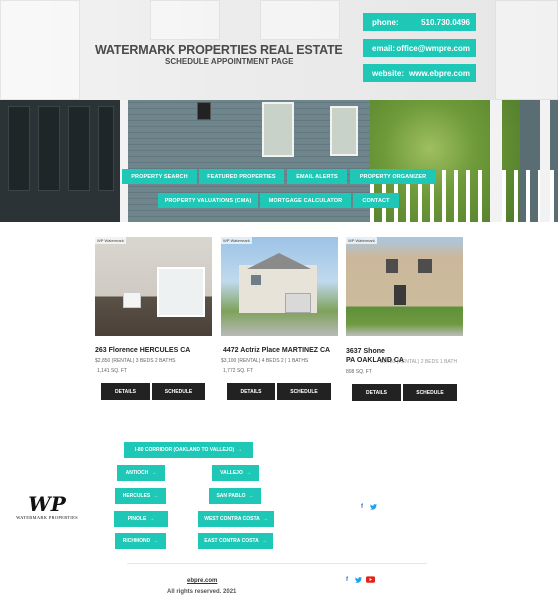 The height and width of the screenshot is (600, 558). Describe the element at coordinates (47, 504) in the screenshot. I see `logo-mark: WP` at that location.